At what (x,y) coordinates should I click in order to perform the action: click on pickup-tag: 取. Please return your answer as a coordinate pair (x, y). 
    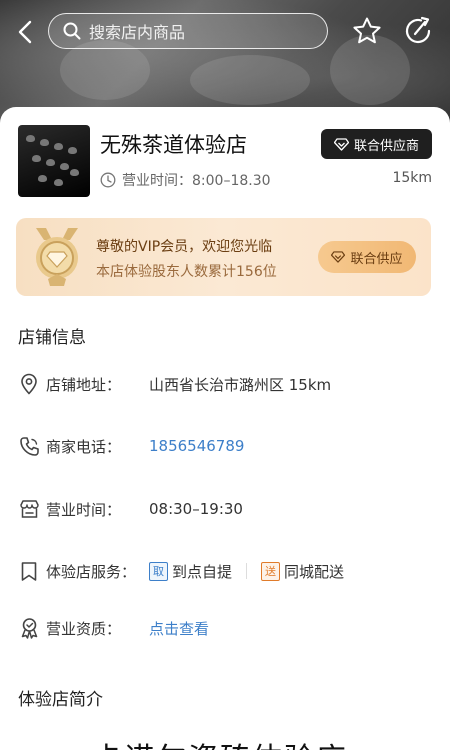
    Looking at the image, I should click on (158, 571).